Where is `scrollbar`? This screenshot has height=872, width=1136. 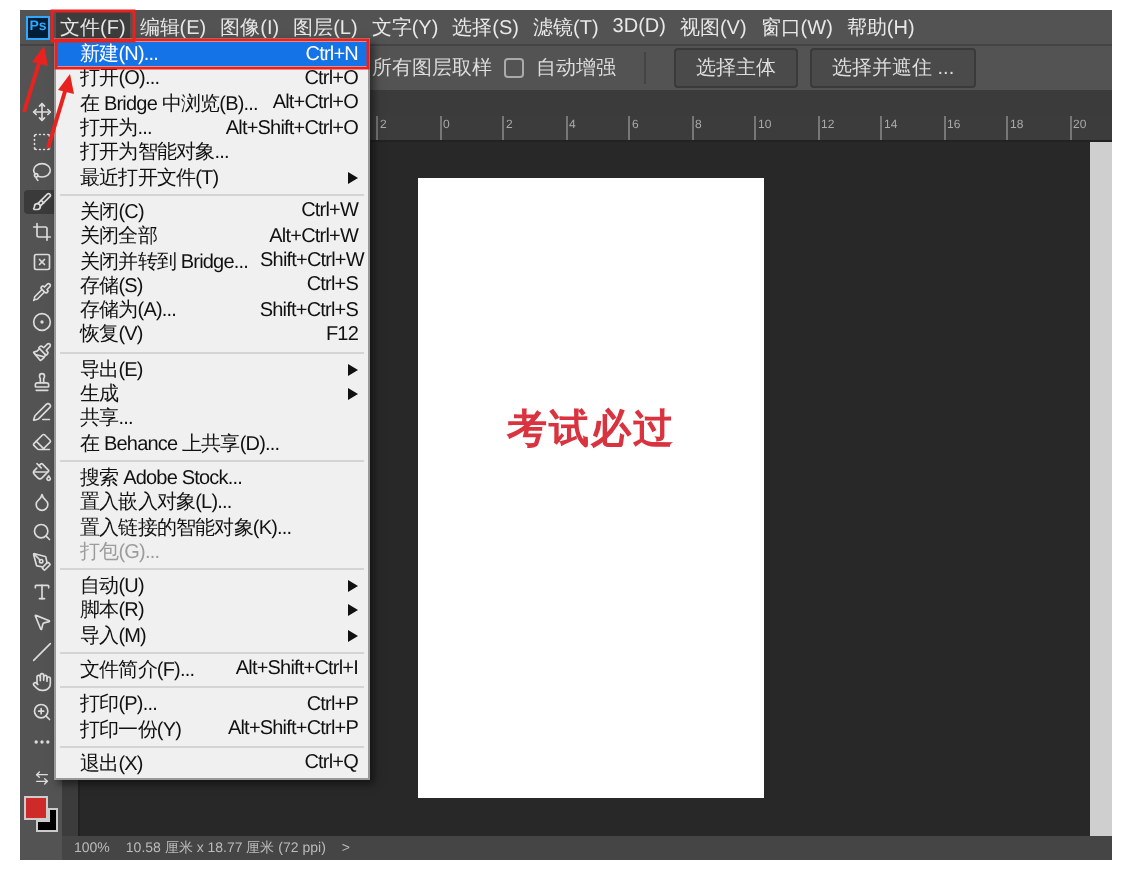 scrollbar is located at coordinates (1101, 489).